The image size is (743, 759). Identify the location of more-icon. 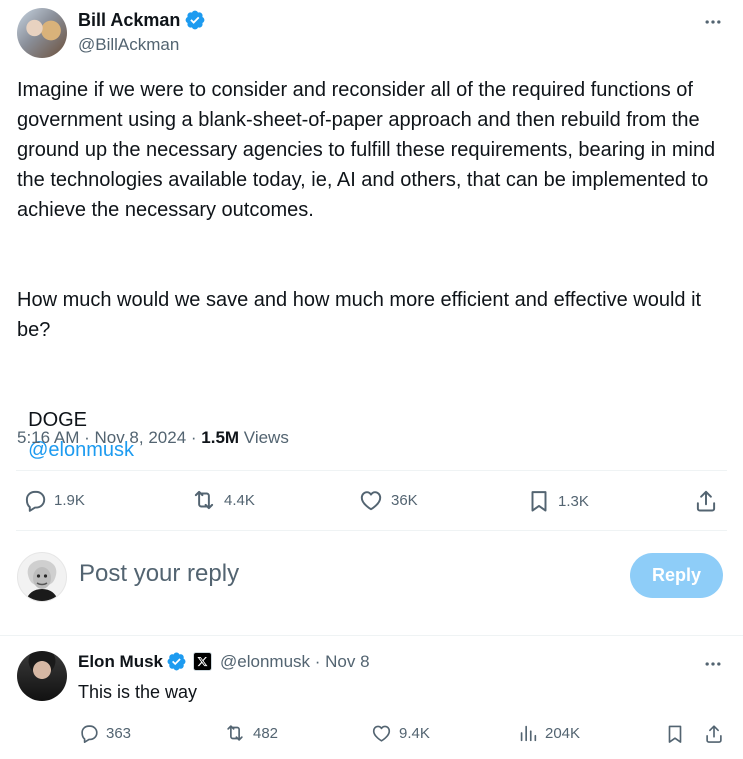
(713, 24).